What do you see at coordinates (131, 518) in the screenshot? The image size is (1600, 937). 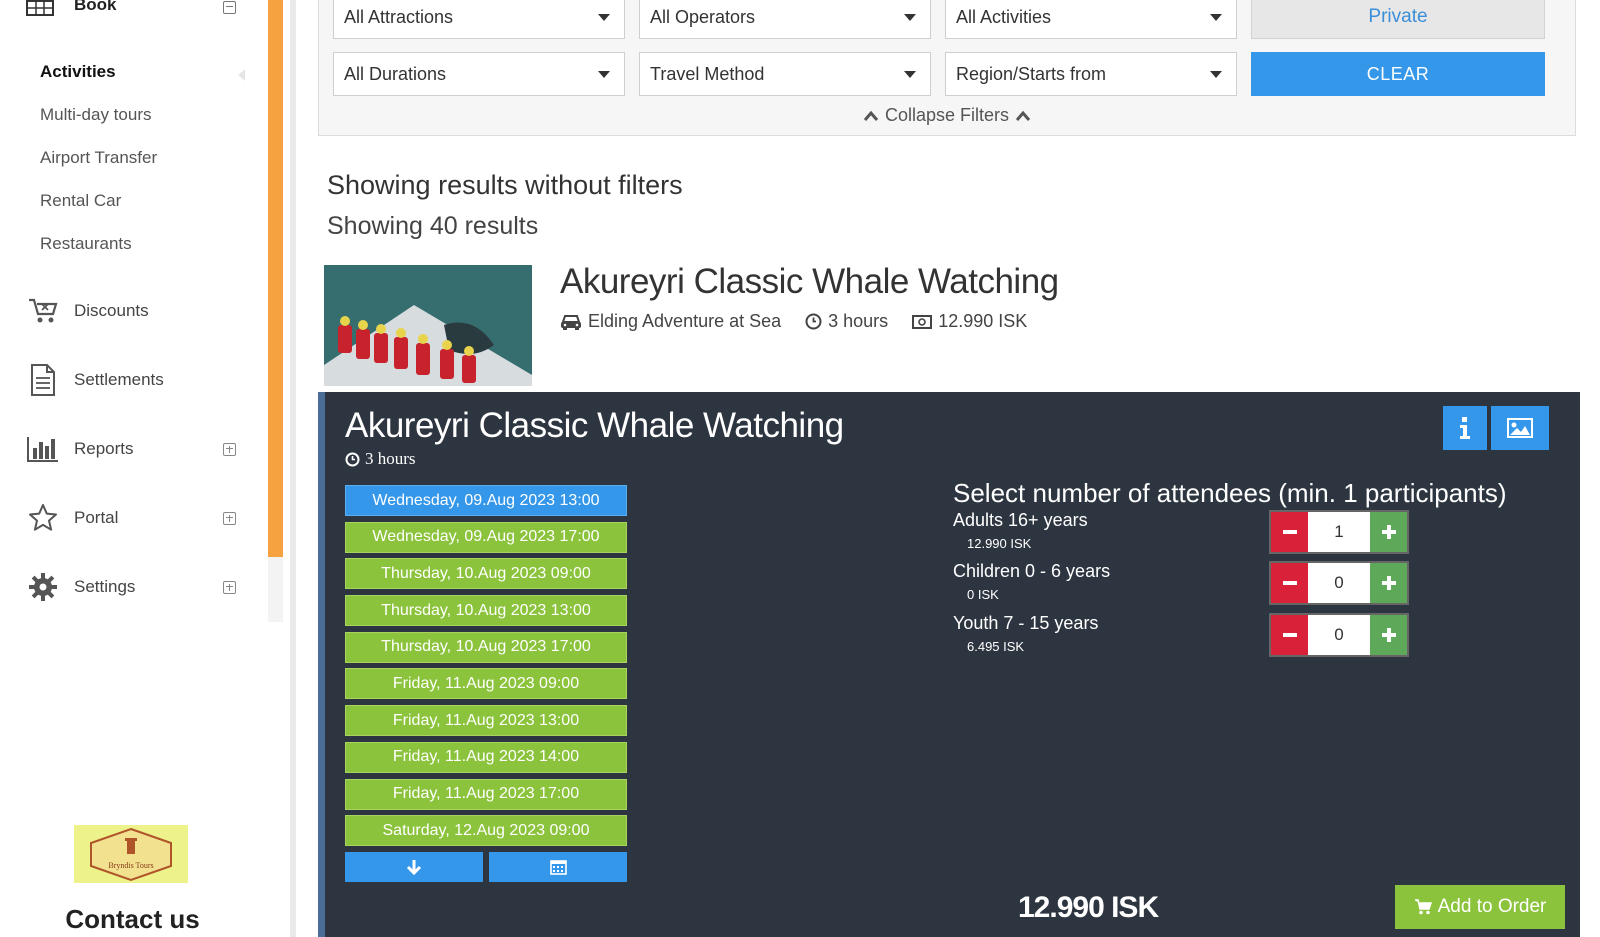 I see `sidebar-item-portal: Portal` at bounding box center [131, 518].